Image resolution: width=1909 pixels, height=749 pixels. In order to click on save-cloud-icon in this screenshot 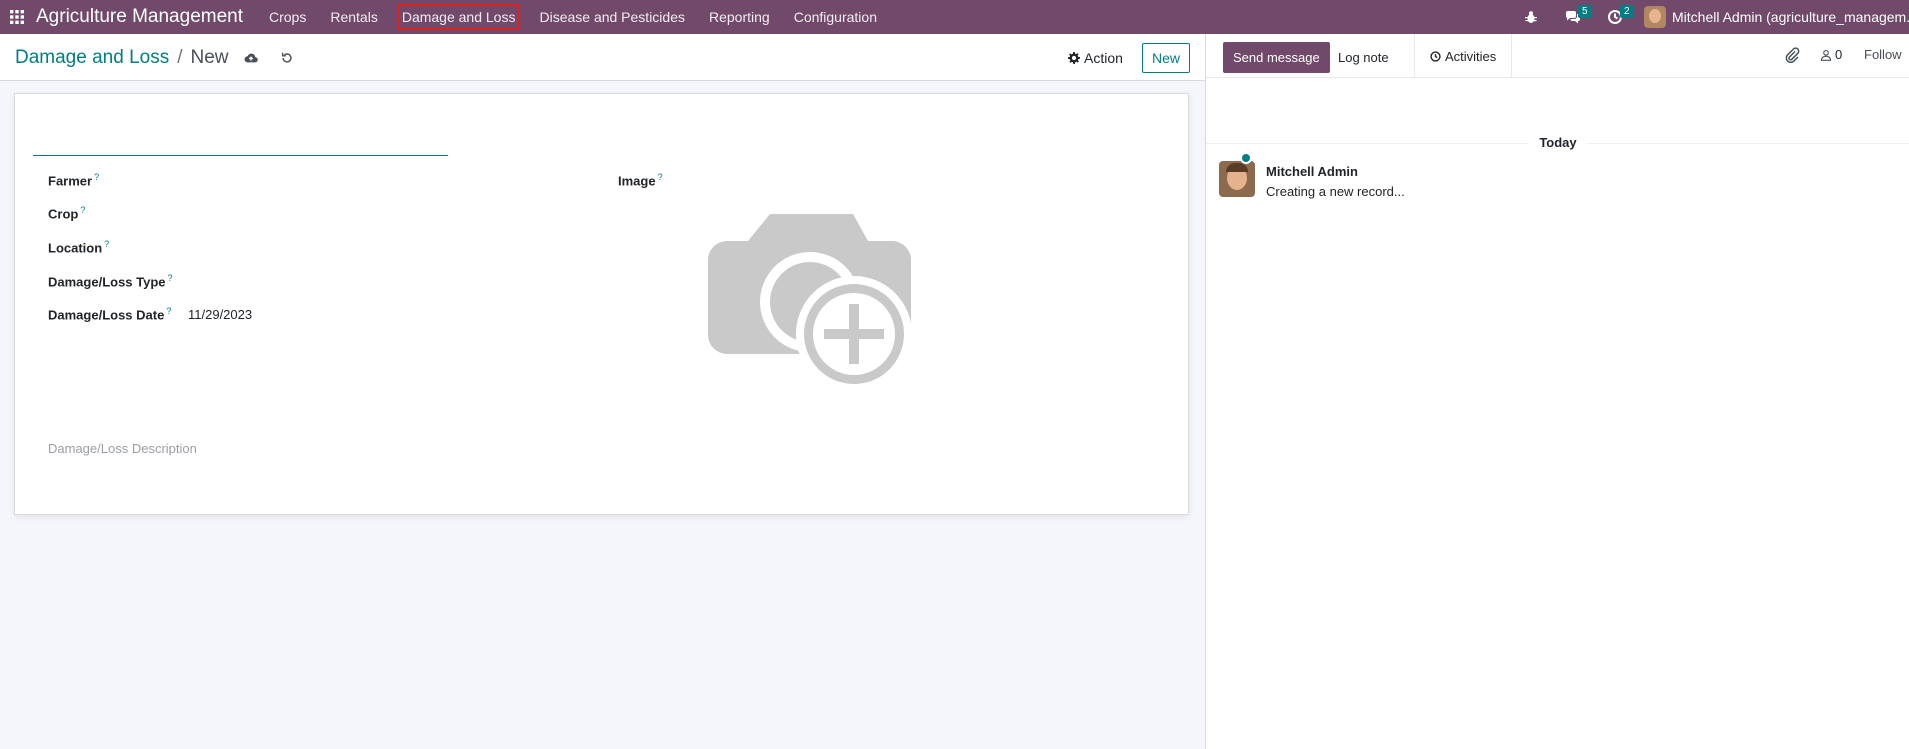, I will do `click(251, 58)`.